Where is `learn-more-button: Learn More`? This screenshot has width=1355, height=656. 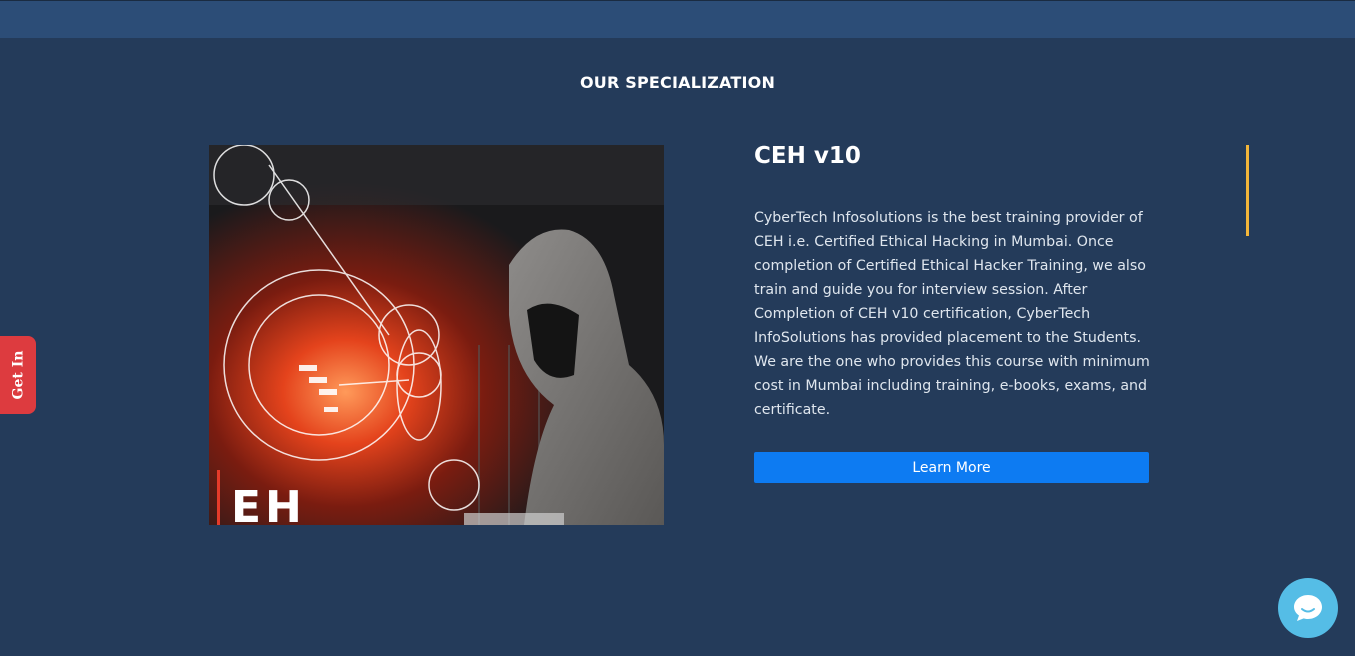 learn-more-button: Learn More is located at coordinates (951, 467).